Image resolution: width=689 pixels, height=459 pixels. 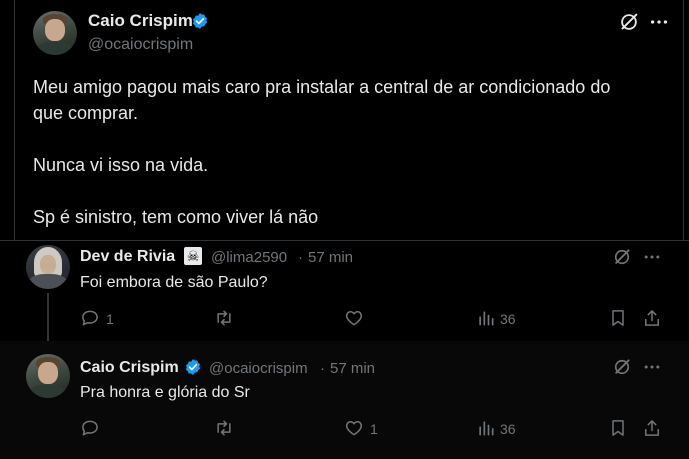 I want to click on thread-line, so click(x=48, y=317).